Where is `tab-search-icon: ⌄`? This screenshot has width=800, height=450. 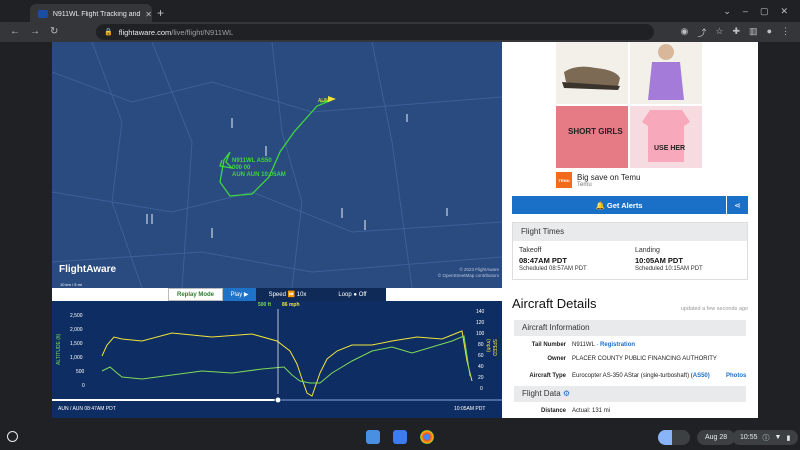
tab-search-icon: ⌄ is located at coordinates (727, 11).